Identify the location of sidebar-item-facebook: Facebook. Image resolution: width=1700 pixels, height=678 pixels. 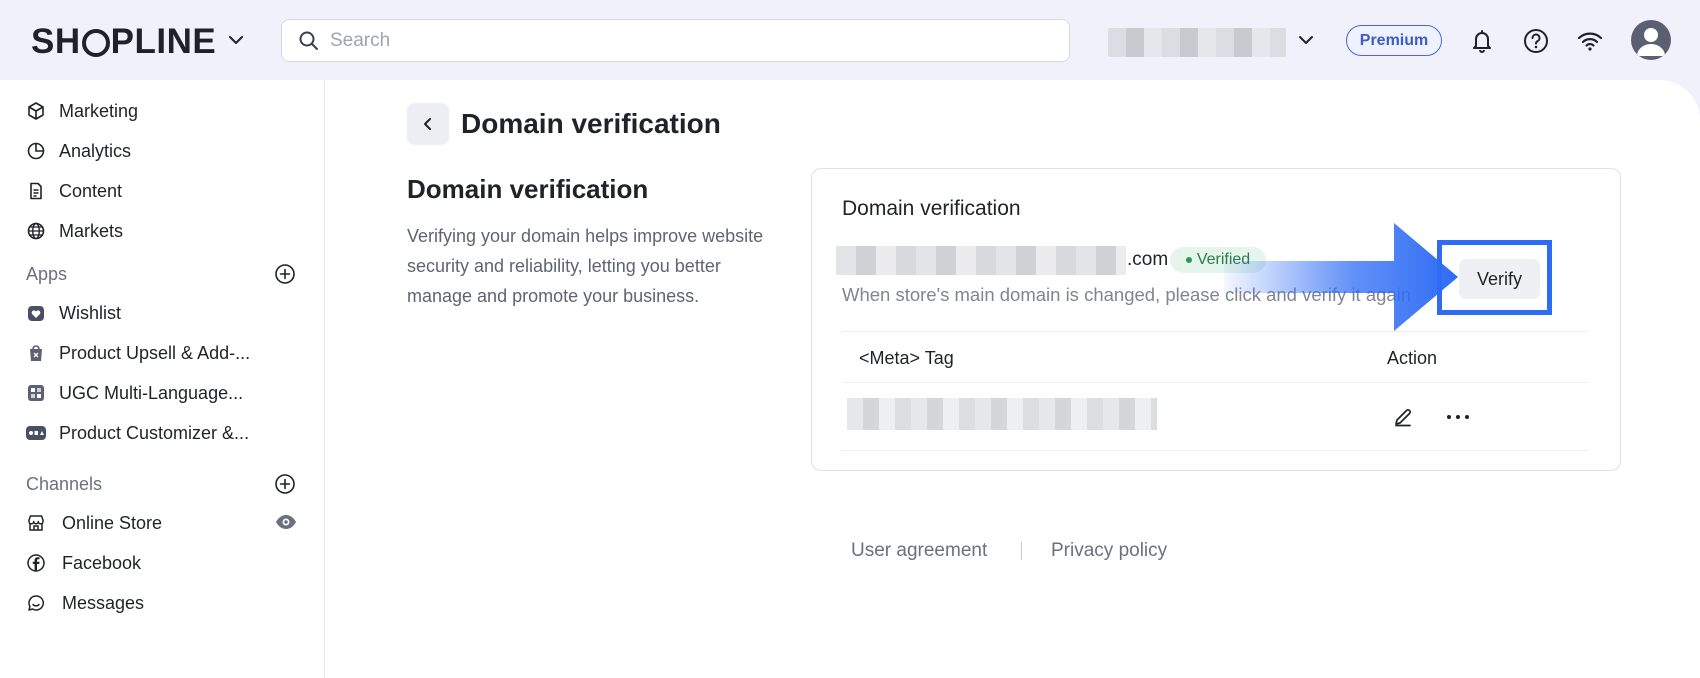
(83, 563).